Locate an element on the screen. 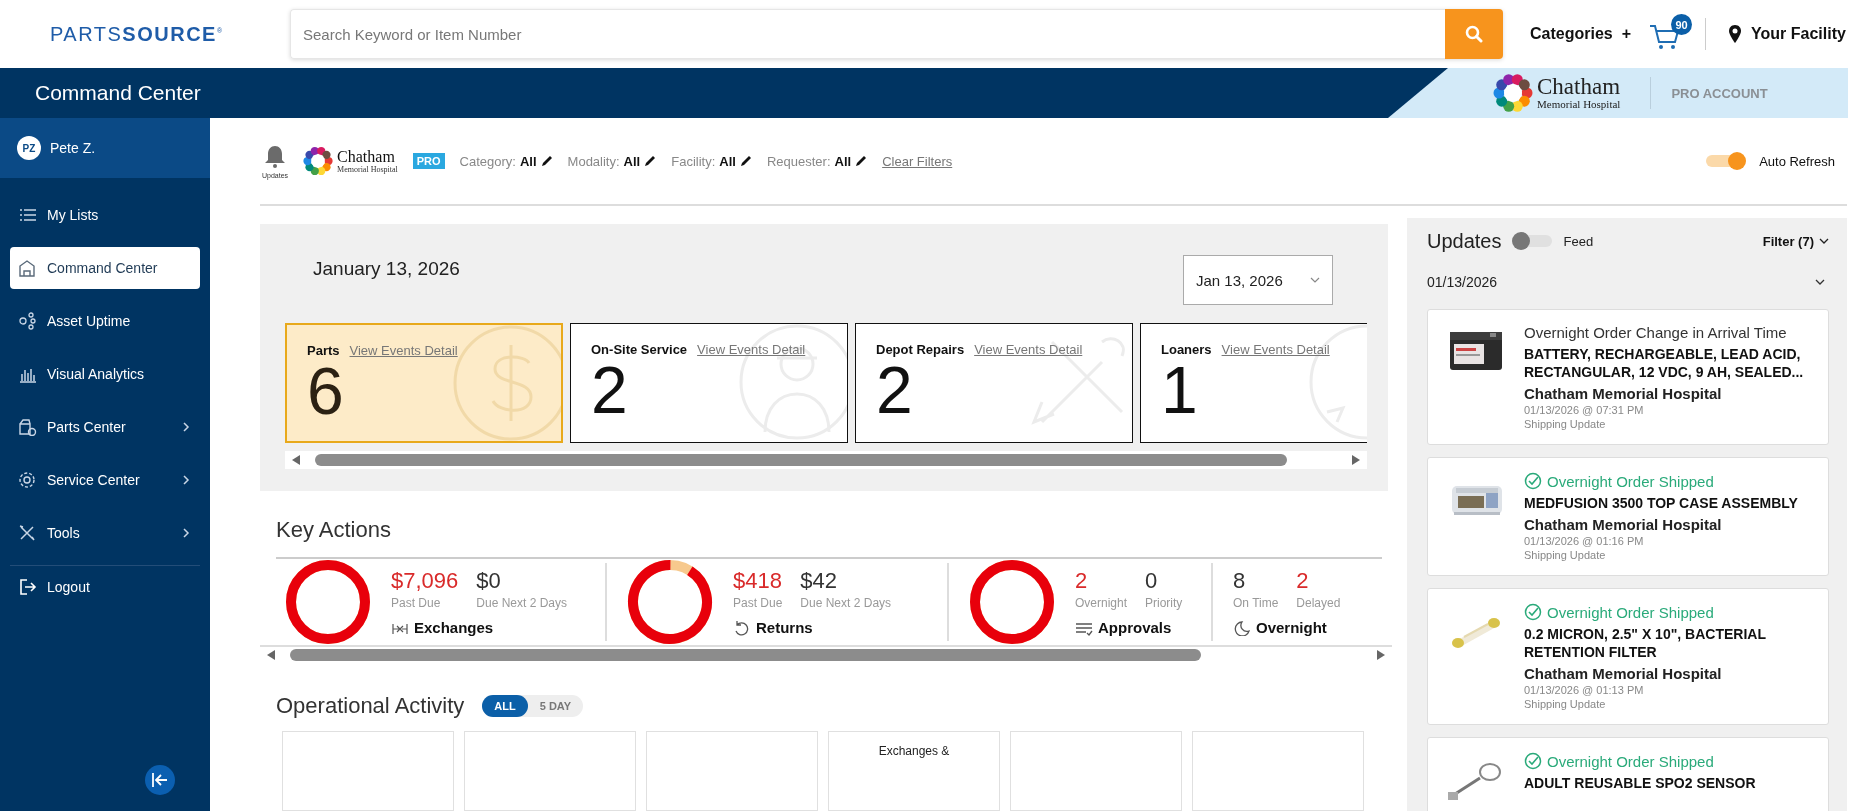  event-card: On-Site Service View Events Detail 2 is located at coordinates (709, 383).